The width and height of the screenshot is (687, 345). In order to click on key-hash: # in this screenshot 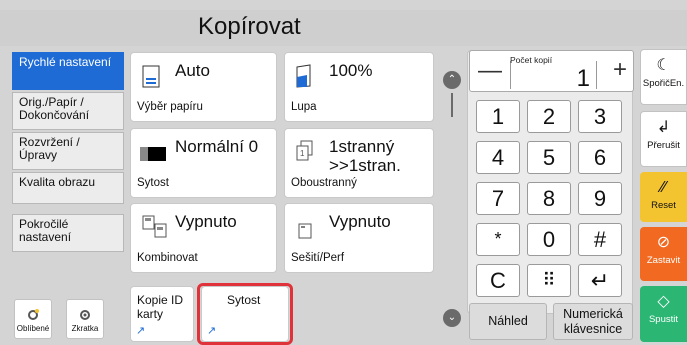, I will do `click(600, 239)`.